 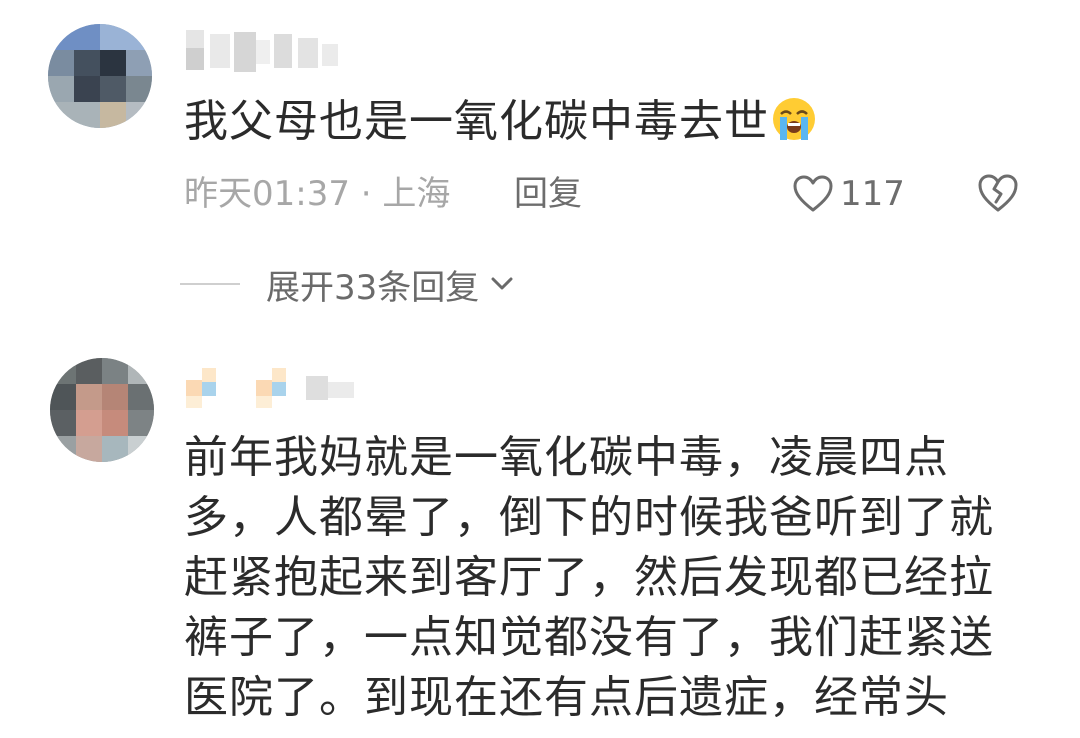 I want to click on like-count: 117, so click(x=872, y=194).